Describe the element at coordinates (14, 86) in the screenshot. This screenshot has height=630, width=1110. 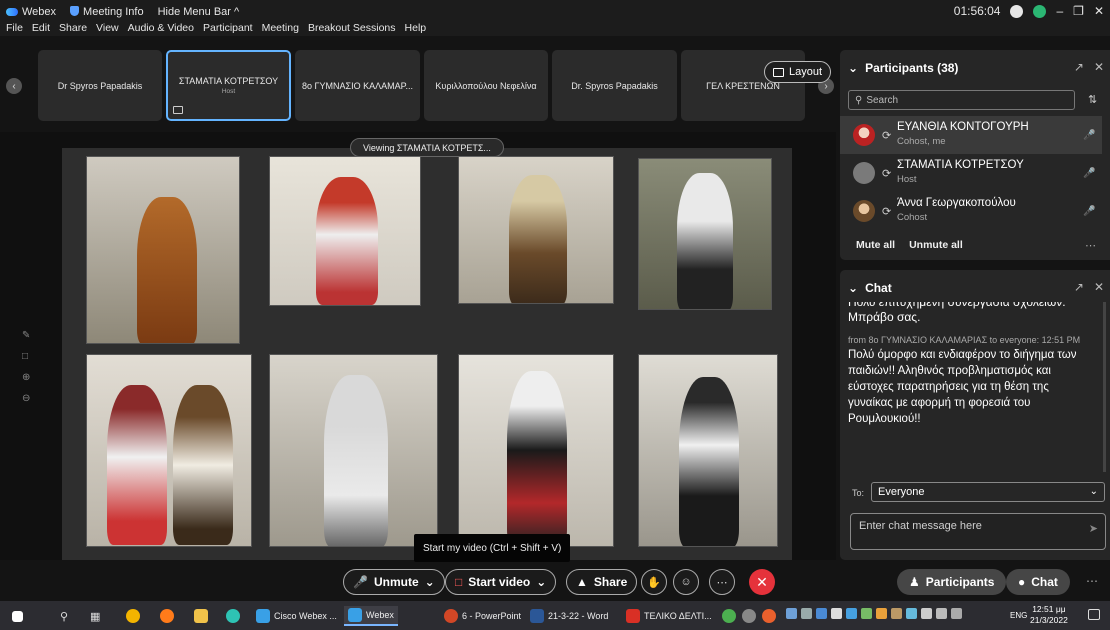
I see `chevron-left-icon: ‹` at that location.